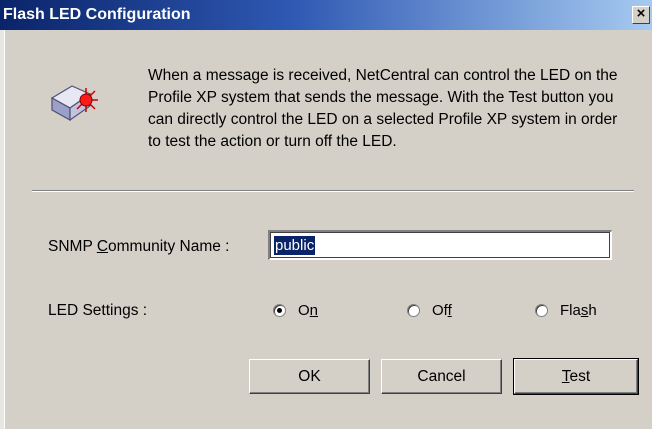  Describe the element at coordinates (309, 376) in the screenshot. I see `ok-button: OK` at that location.